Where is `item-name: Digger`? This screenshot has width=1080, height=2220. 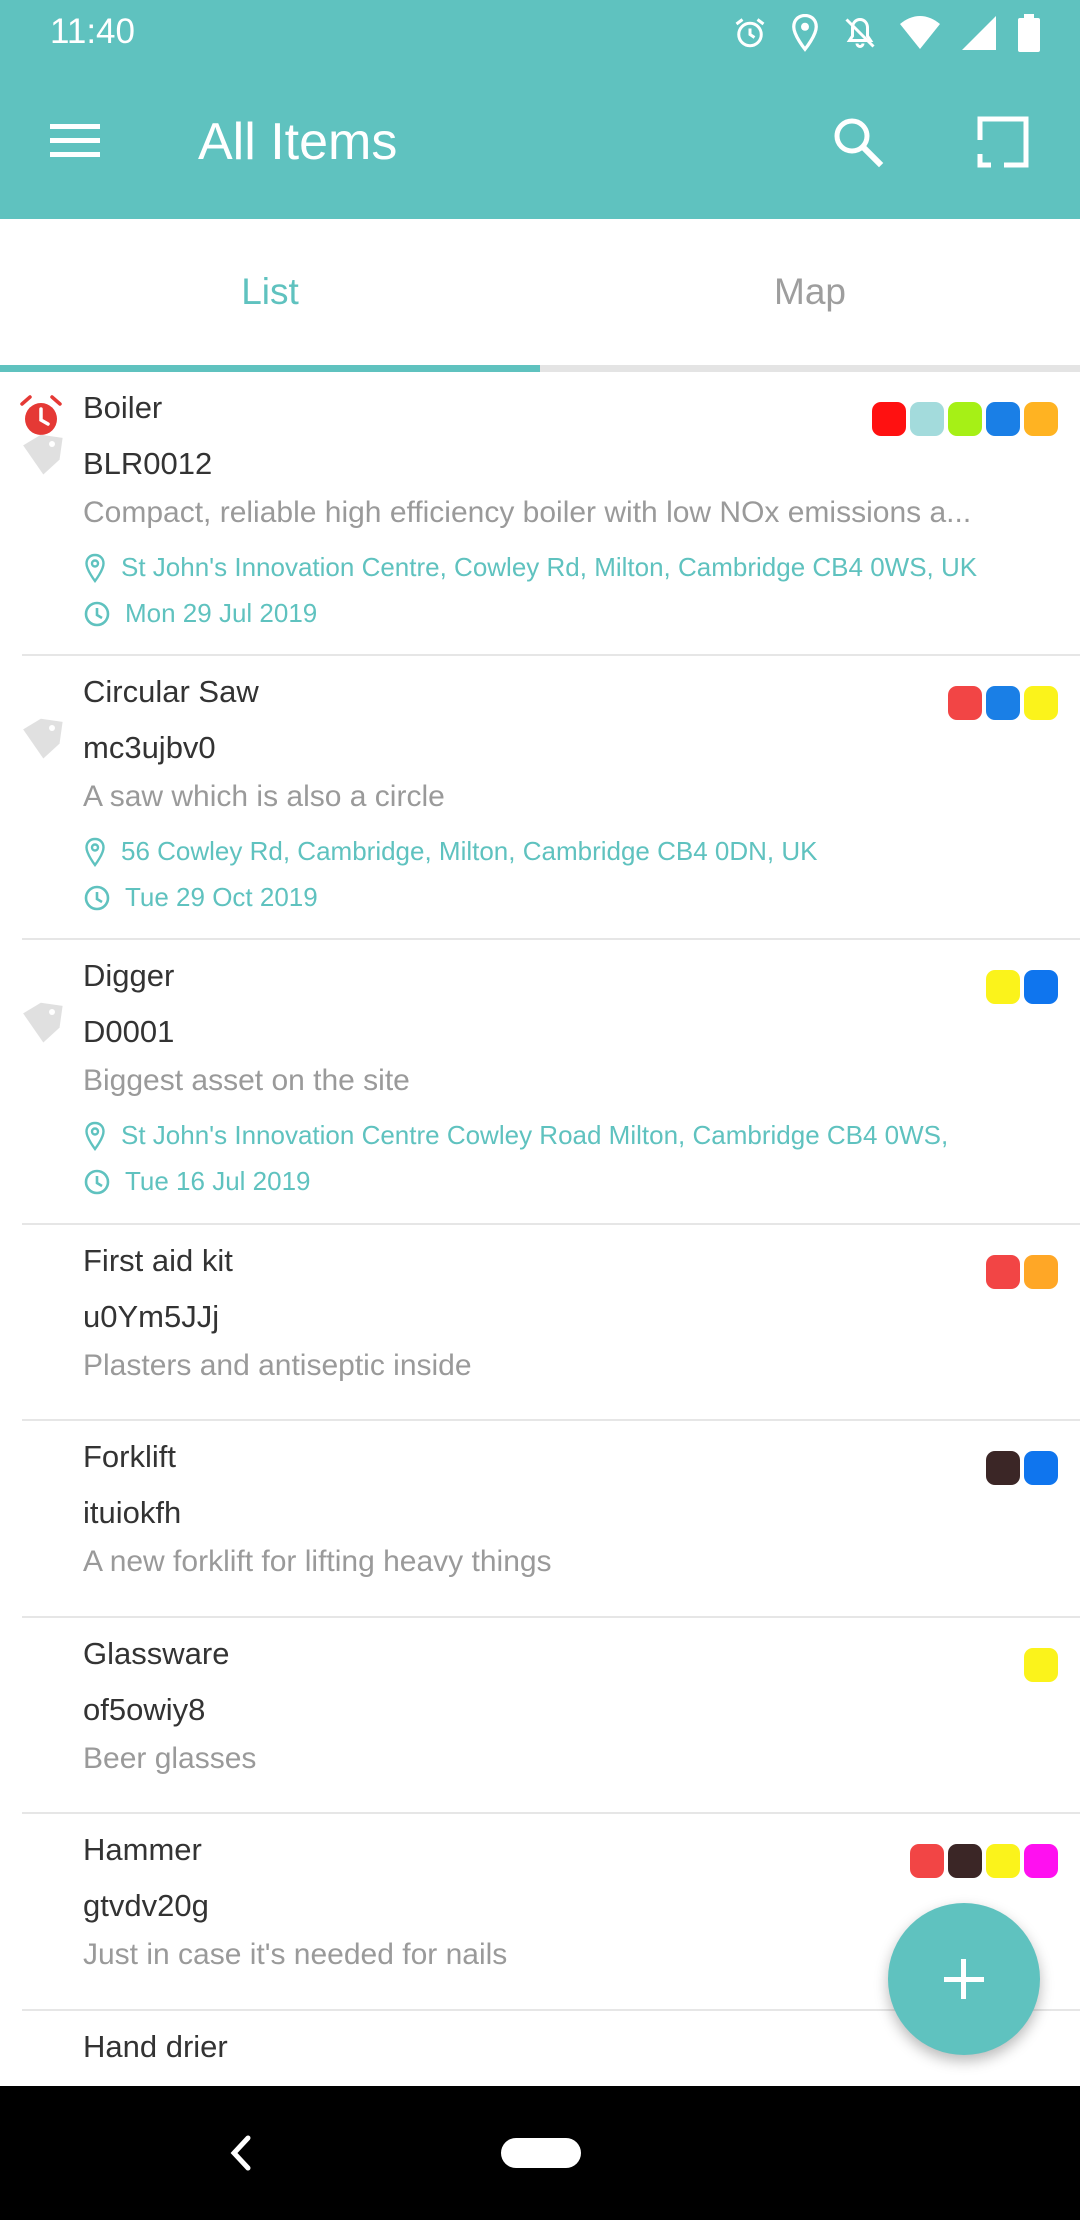
item-name: Digger is located at coordinates (129, 975).